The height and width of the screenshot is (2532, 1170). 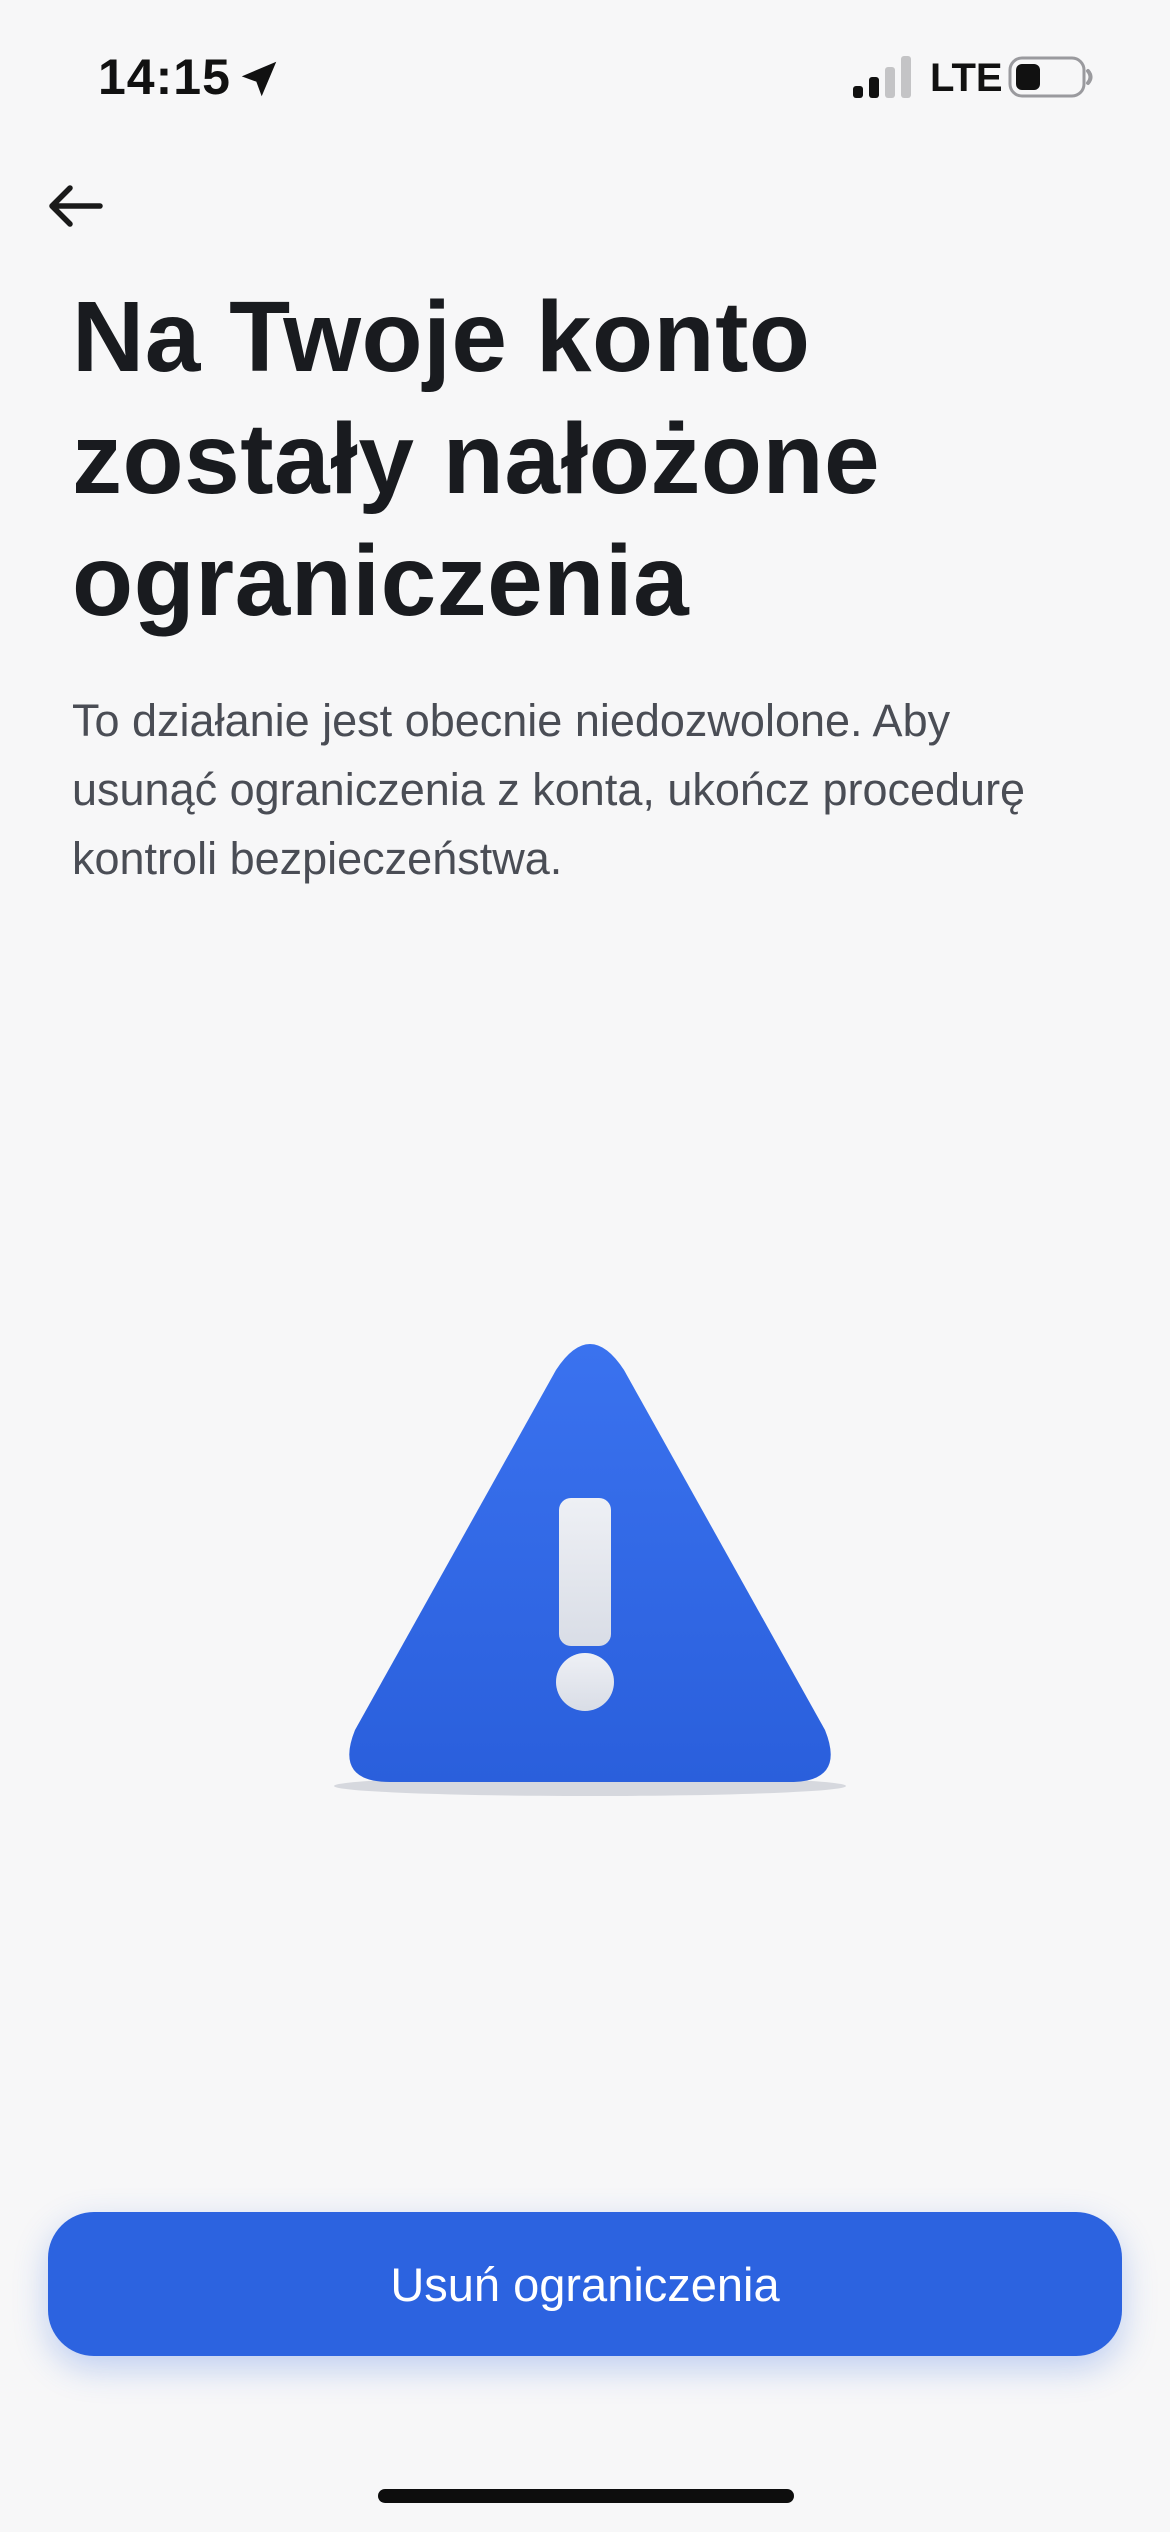 I want to click on status-bar: 14:15 LTE, so click(x=585, y=75).